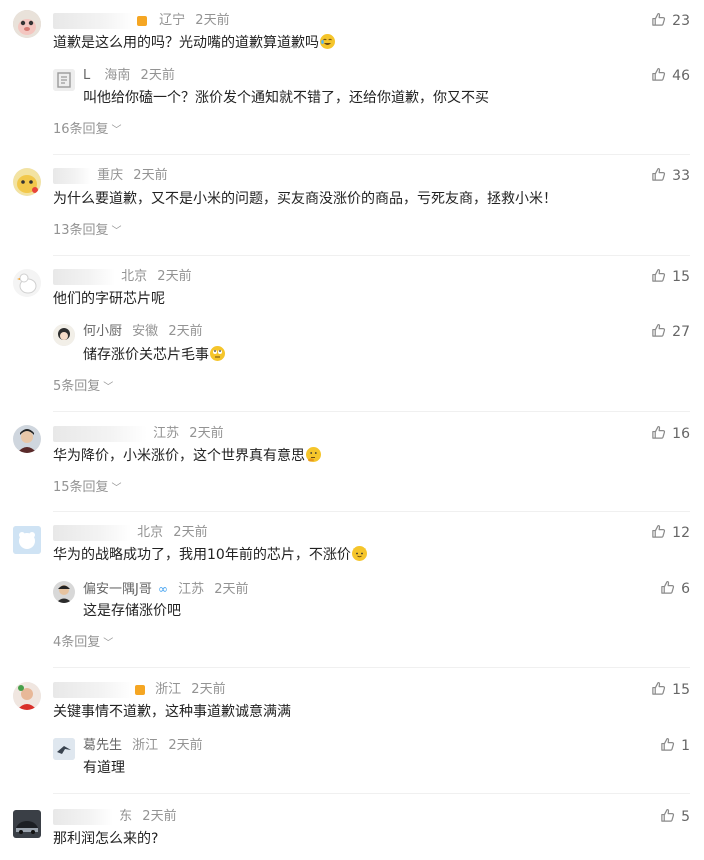 This screenshot has width=704, height=860. Describe the element at coordinates (675, 817) in the screenshot. I see `like-button: 5` at that location.